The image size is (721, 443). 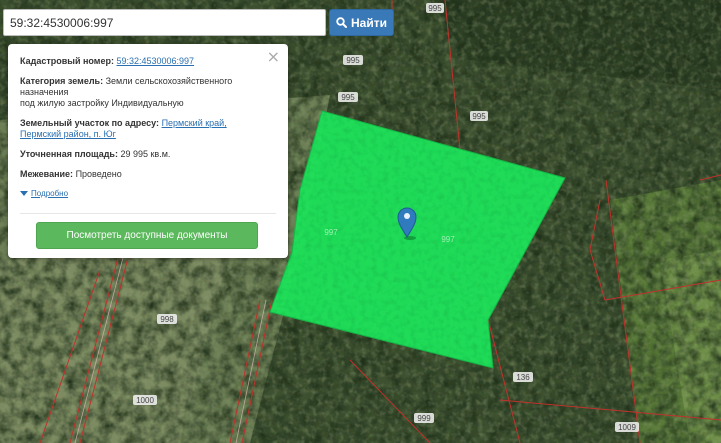 I want to click on parcel-label: 1000, so click(x=145, y=400).